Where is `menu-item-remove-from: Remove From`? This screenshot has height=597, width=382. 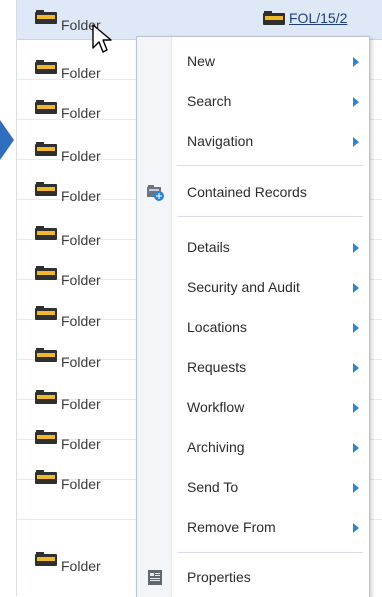 menu-item-remove-from: Remove From is located at coordinates (253, 527).